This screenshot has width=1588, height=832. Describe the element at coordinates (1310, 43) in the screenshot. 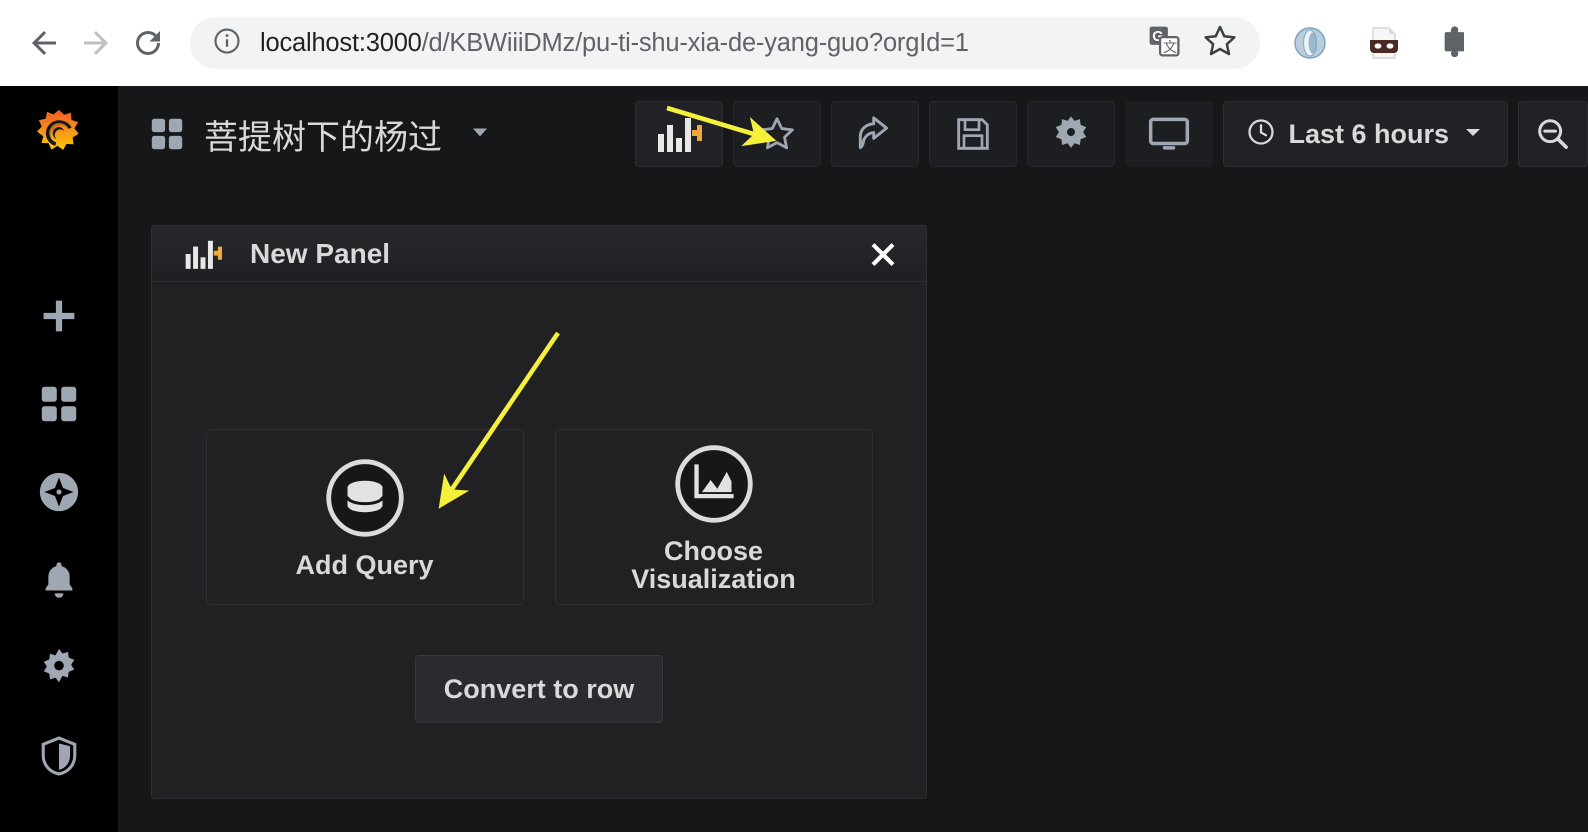

I see `blue-ring-extension-icon` at that location.